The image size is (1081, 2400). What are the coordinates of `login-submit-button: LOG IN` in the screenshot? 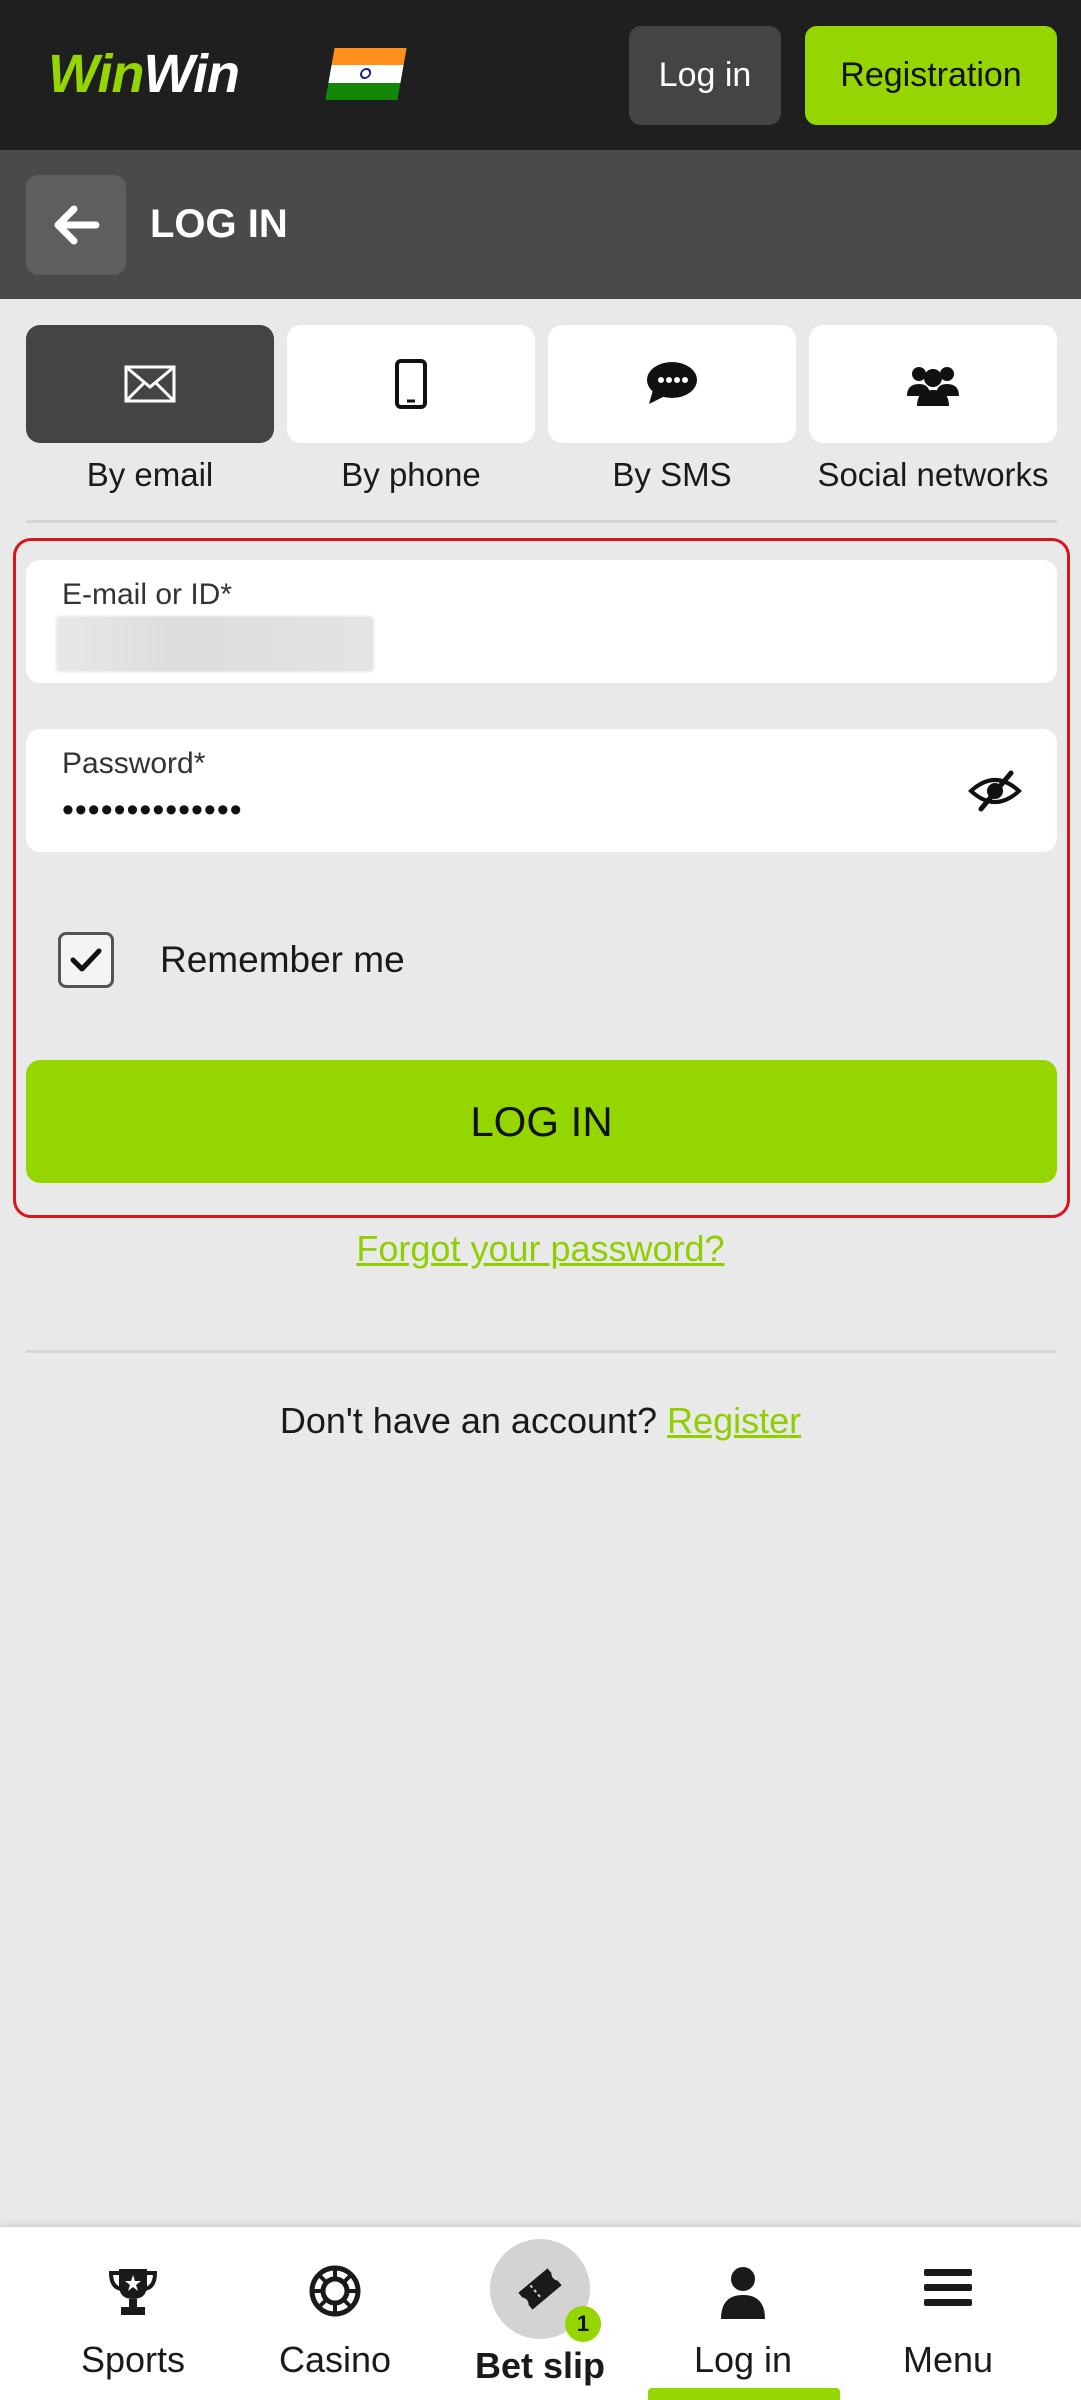 It's located at (541, 1121).